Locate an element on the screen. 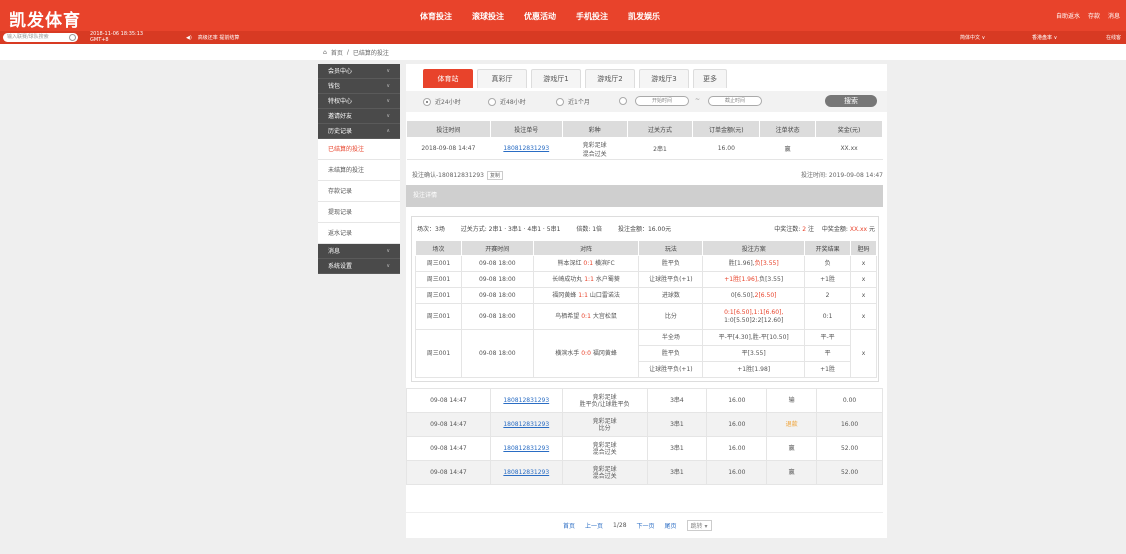 Image resolution: width=1126 pixels, height=554 pixels. odds-select: 香港盘率 ∨ is located at coordinates (1044, 37).